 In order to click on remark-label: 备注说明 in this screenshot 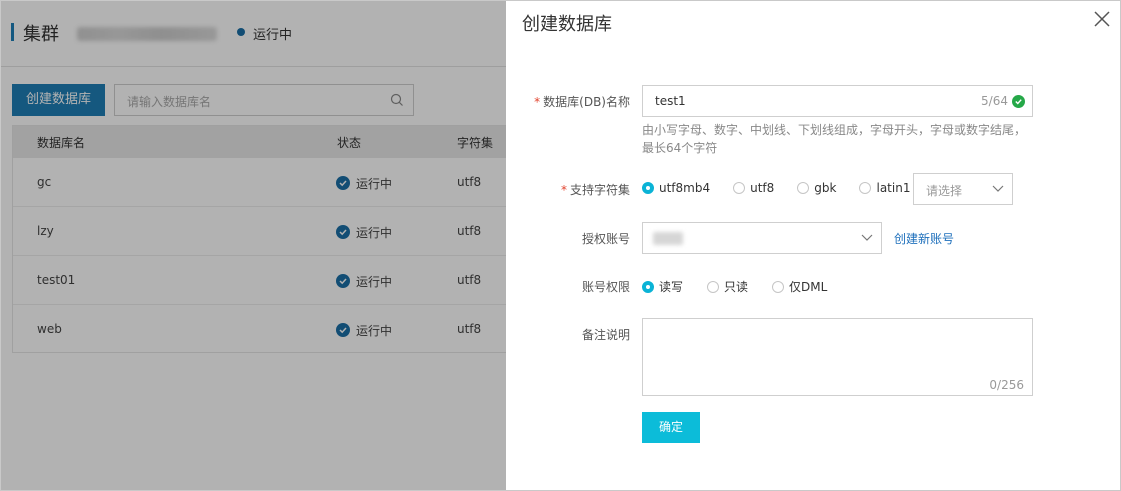, I will do `click(605, 335)`.